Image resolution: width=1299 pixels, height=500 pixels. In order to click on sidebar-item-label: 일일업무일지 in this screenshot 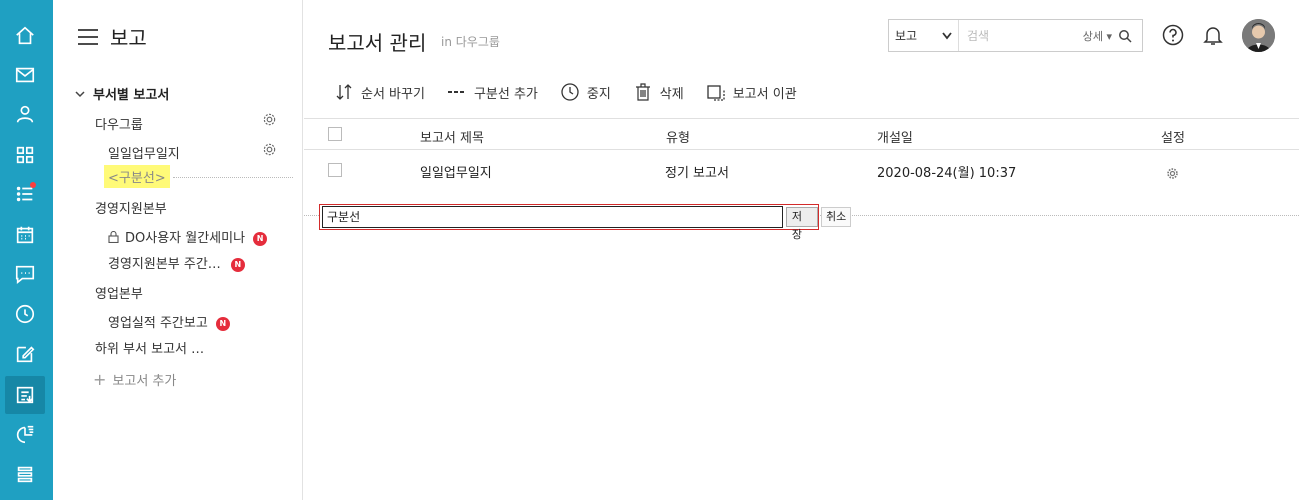, I will do `click(144, 154)`.